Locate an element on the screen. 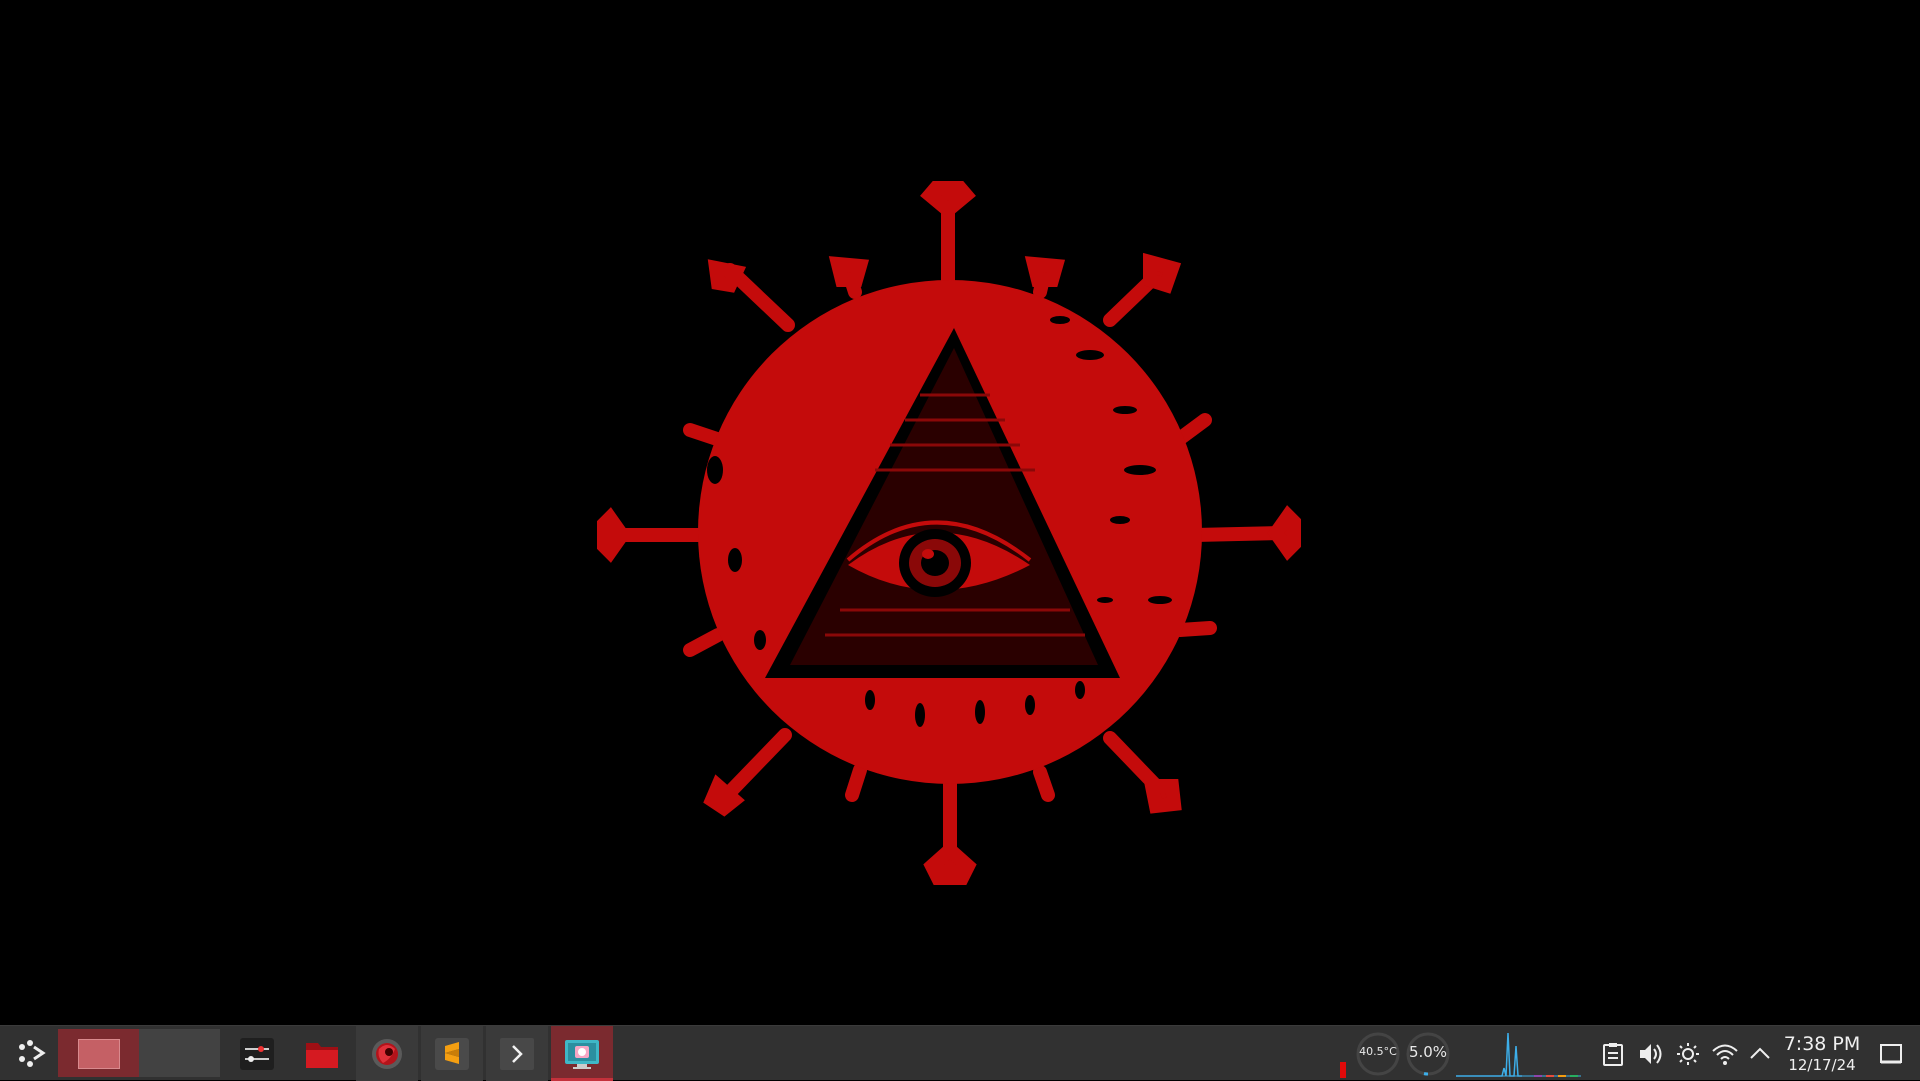  pager-window-thumbnail is located at coordinates (99, 1054).